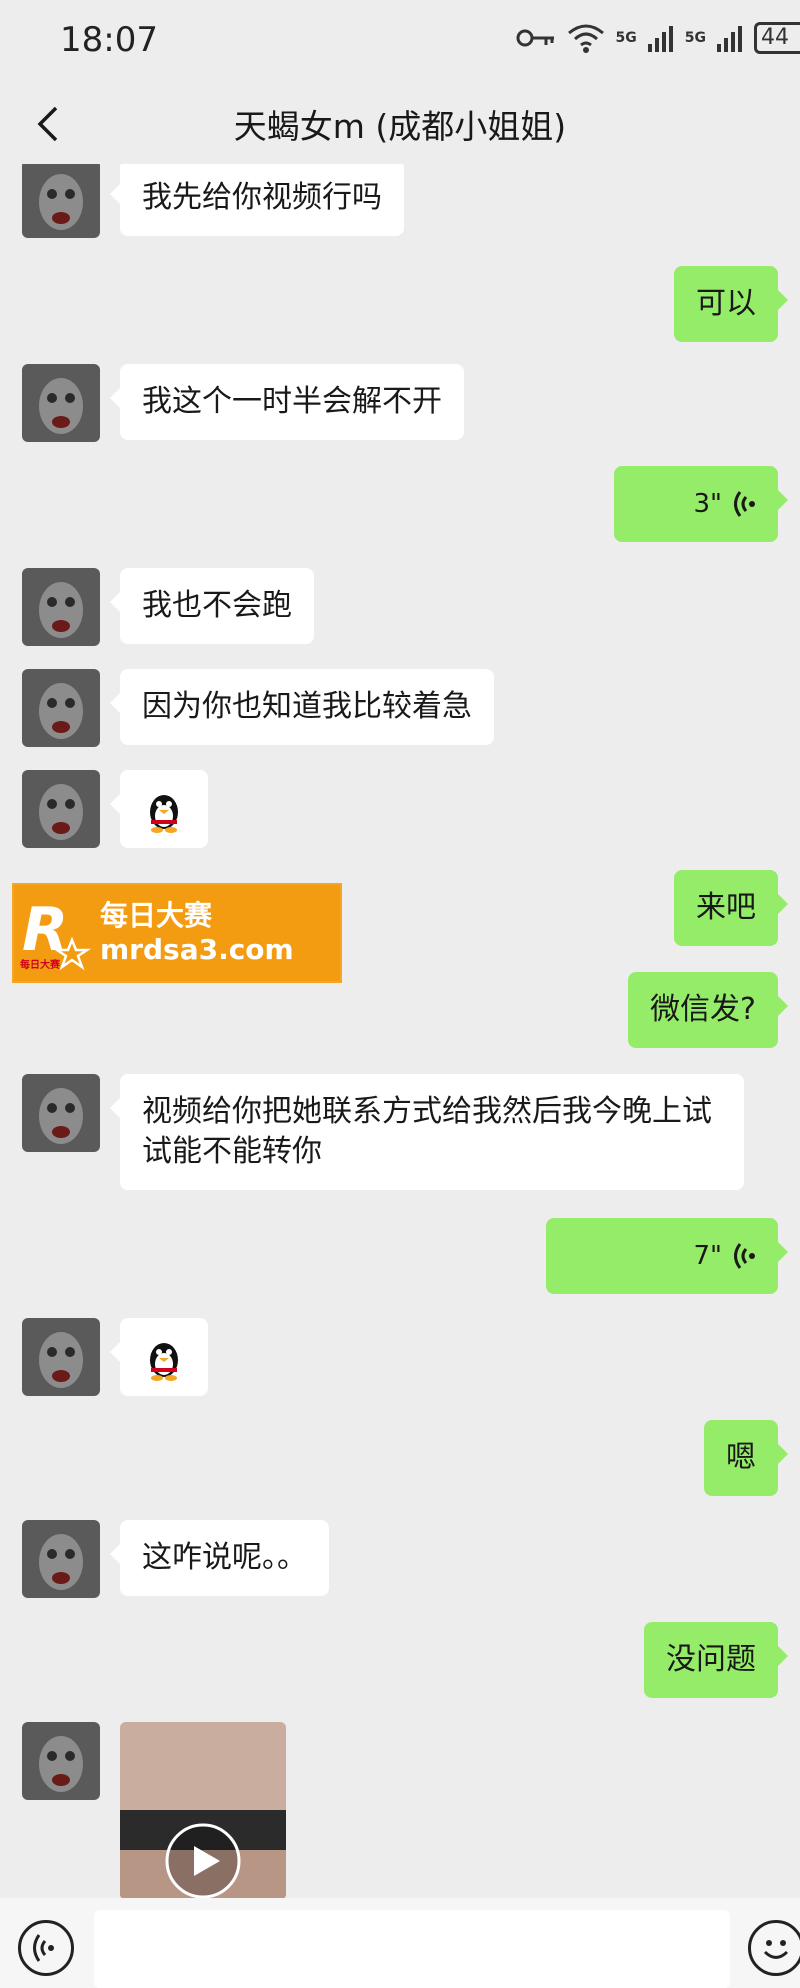  What do you see at coordinates (45, 930) in the screenshot?
I see `watermark-logo-letter: R` at bounding box center [45, 930].